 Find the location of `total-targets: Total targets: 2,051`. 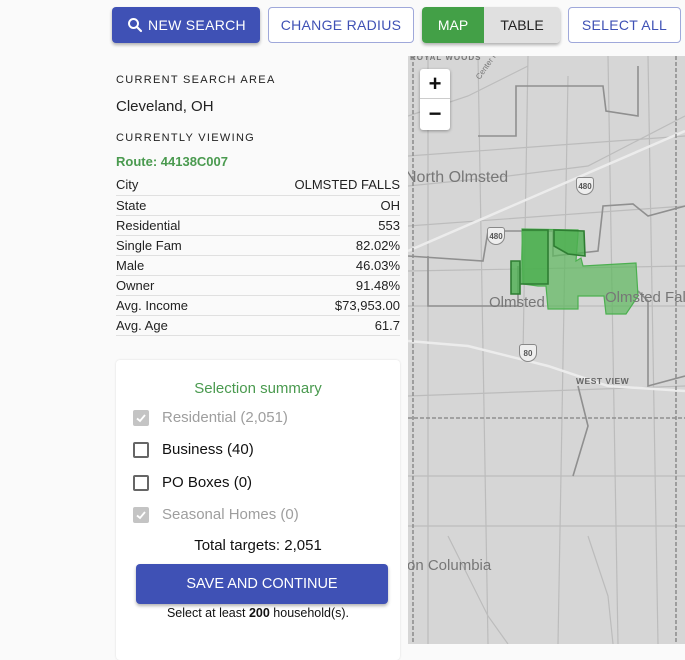

total-targets: Total targets: 2,051 is located at coordinates (258, 545).